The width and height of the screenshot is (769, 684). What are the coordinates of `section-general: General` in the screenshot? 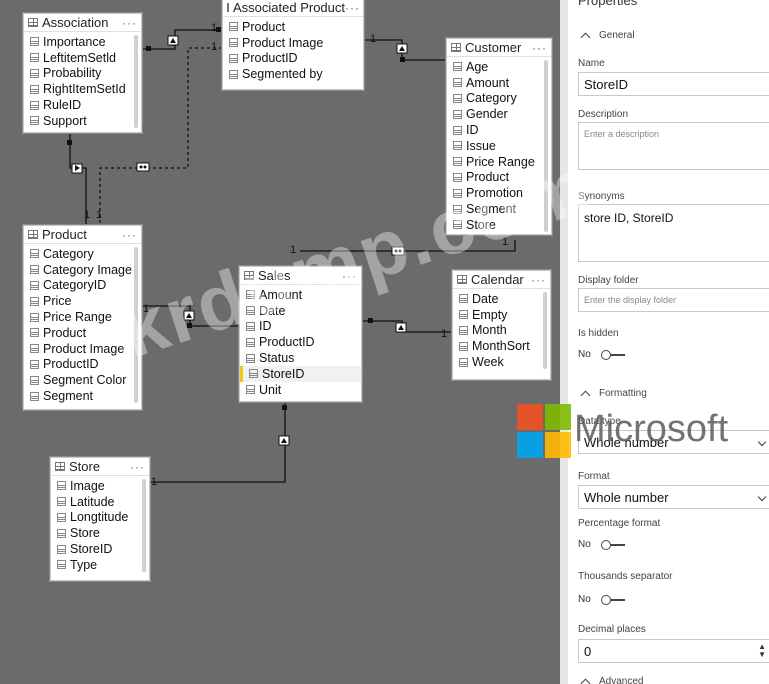 It's located at (606, 36).